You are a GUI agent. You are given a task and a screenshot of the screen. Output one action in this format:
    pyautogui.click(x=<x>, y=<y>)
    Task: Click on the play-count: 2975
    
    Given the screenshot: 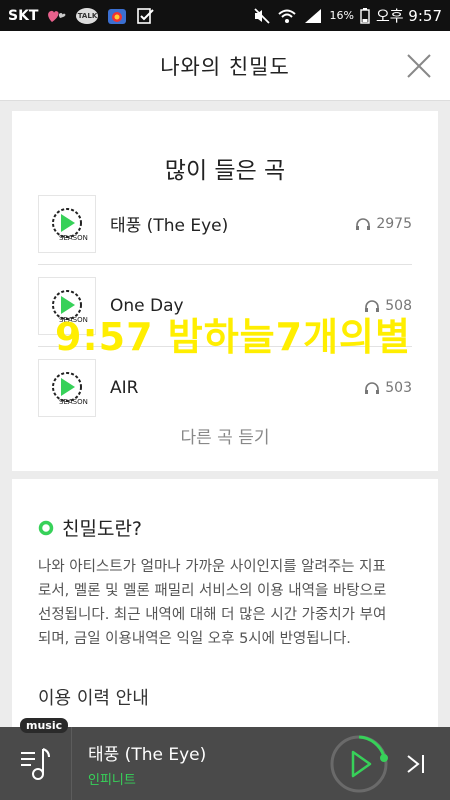 What is the action you would take?
    pyautogui.click(x=383, y=224)
    